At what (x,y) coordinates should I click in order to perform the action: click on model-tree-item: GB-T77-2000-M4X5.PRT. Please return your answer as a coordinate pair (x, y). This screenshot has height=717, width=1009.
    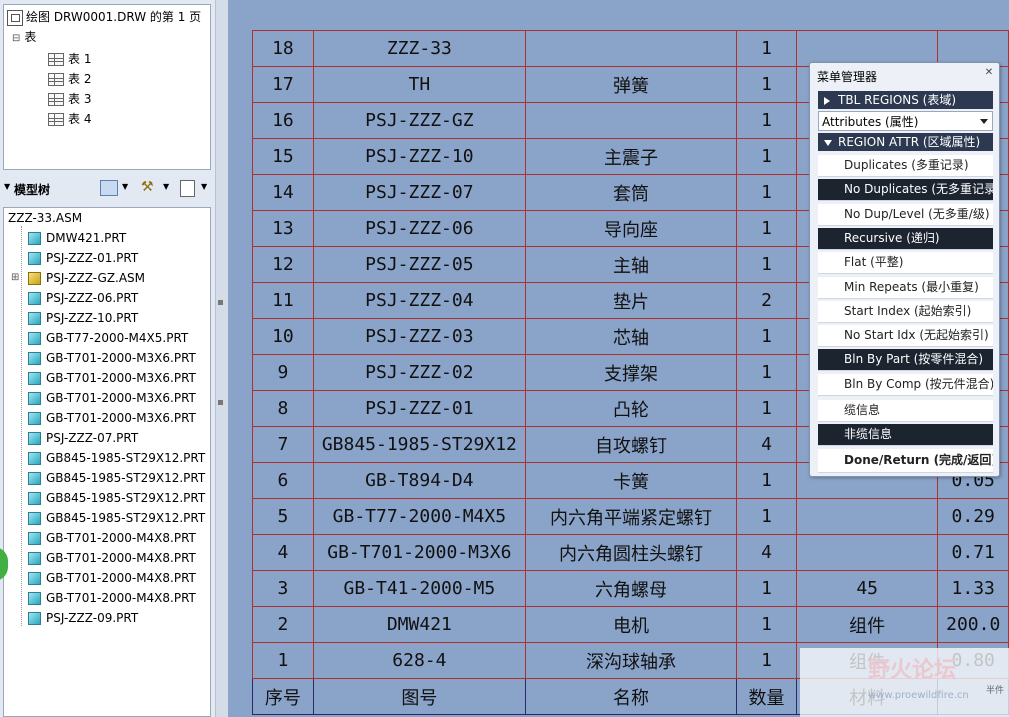
    Looking at the image, I should click on (108, 338).